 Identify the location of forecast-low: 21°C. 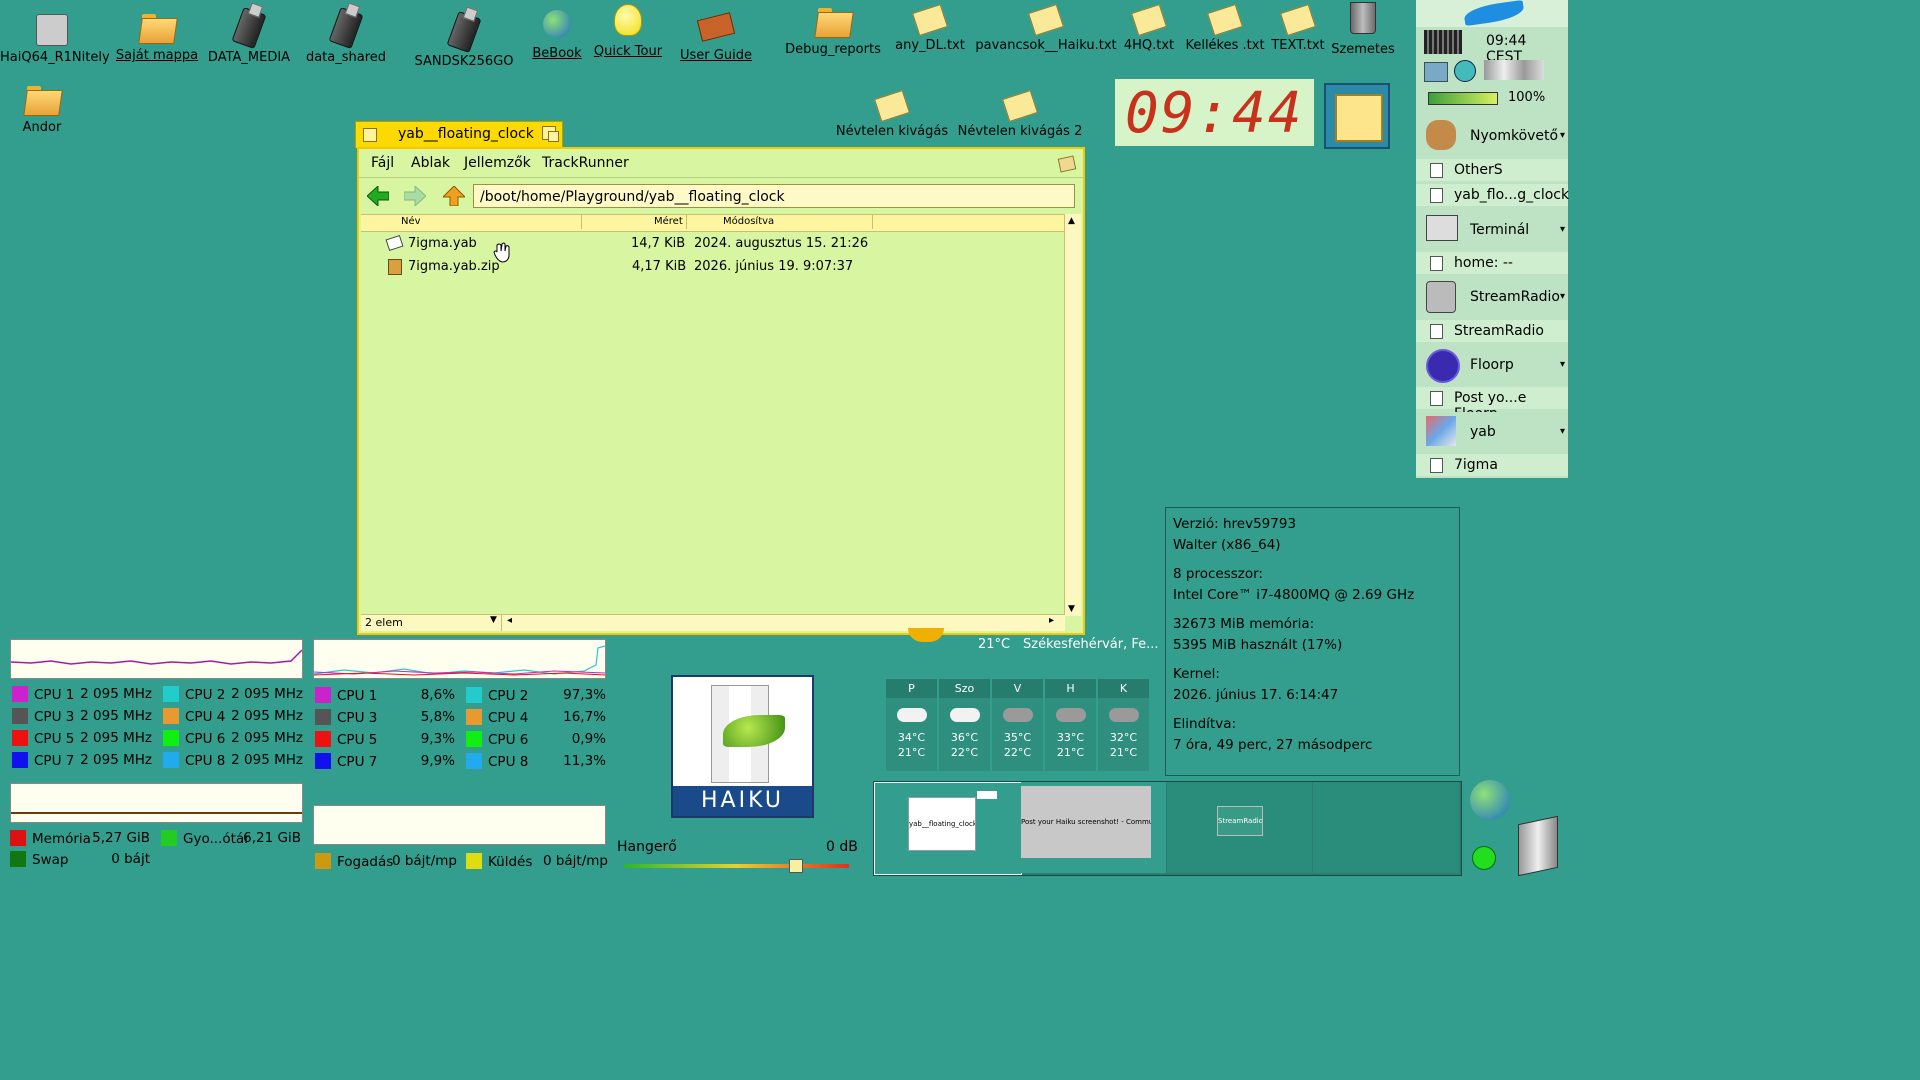
(911, 752).